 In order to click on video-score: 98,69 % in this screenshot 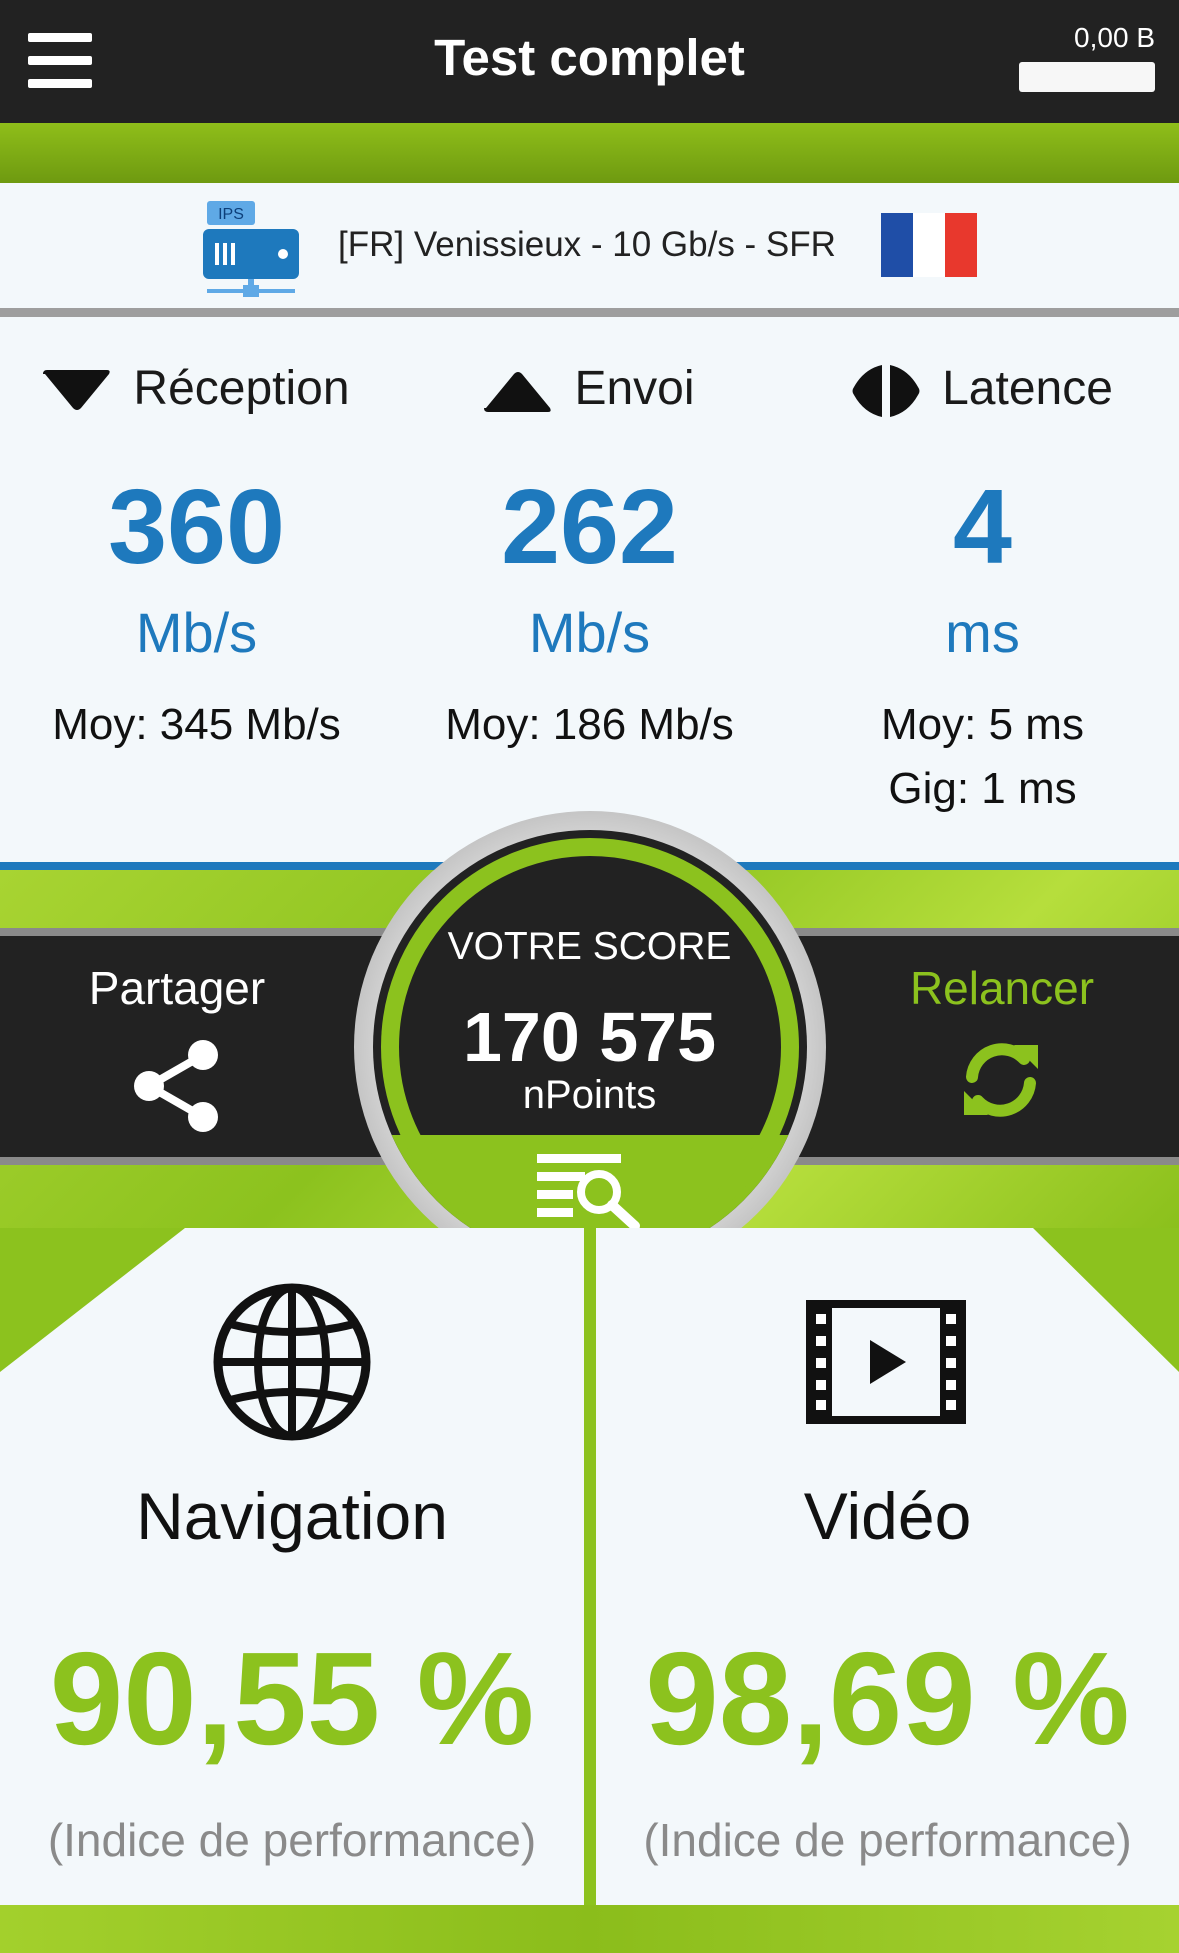, I will do `click(887, 1698)`.